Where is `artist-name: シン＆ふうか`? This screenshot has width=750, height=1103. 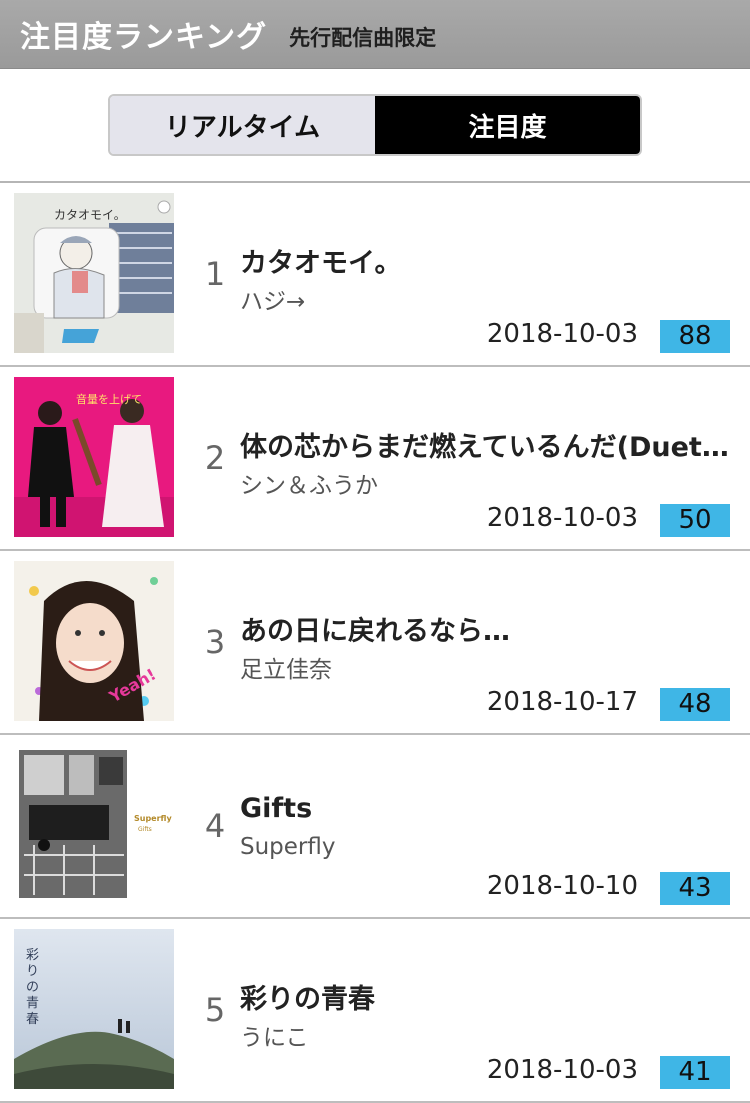
artist-name: シン＆ふうか is located at coordinates (309, 486).